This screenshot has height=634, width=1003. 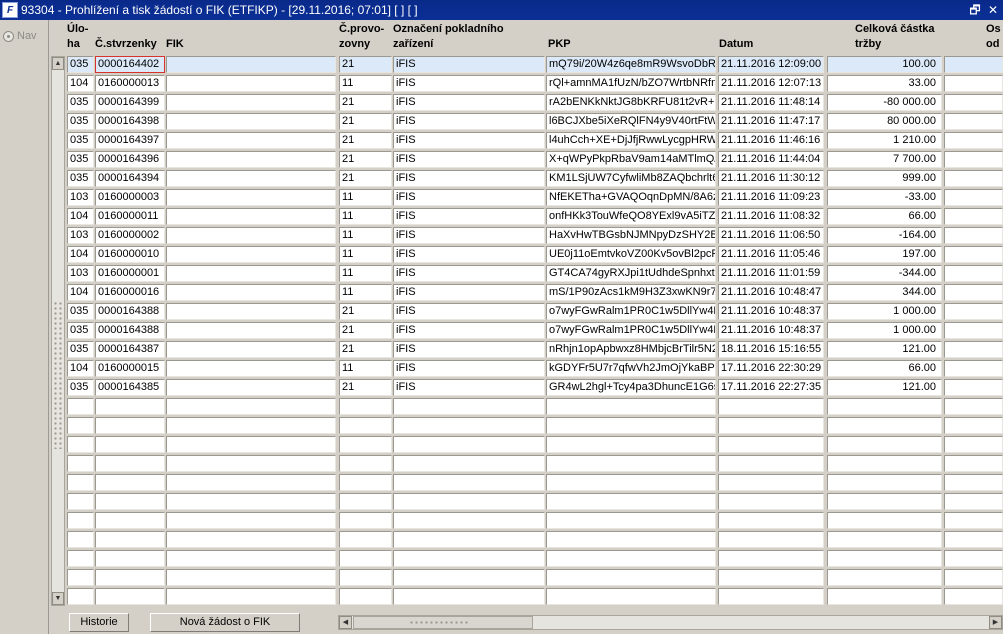 What do you see at coordinates (130, 102) in the screenshot?
I see `cell-stvrzenky: 0000164399` at bounding box center [130, 102].